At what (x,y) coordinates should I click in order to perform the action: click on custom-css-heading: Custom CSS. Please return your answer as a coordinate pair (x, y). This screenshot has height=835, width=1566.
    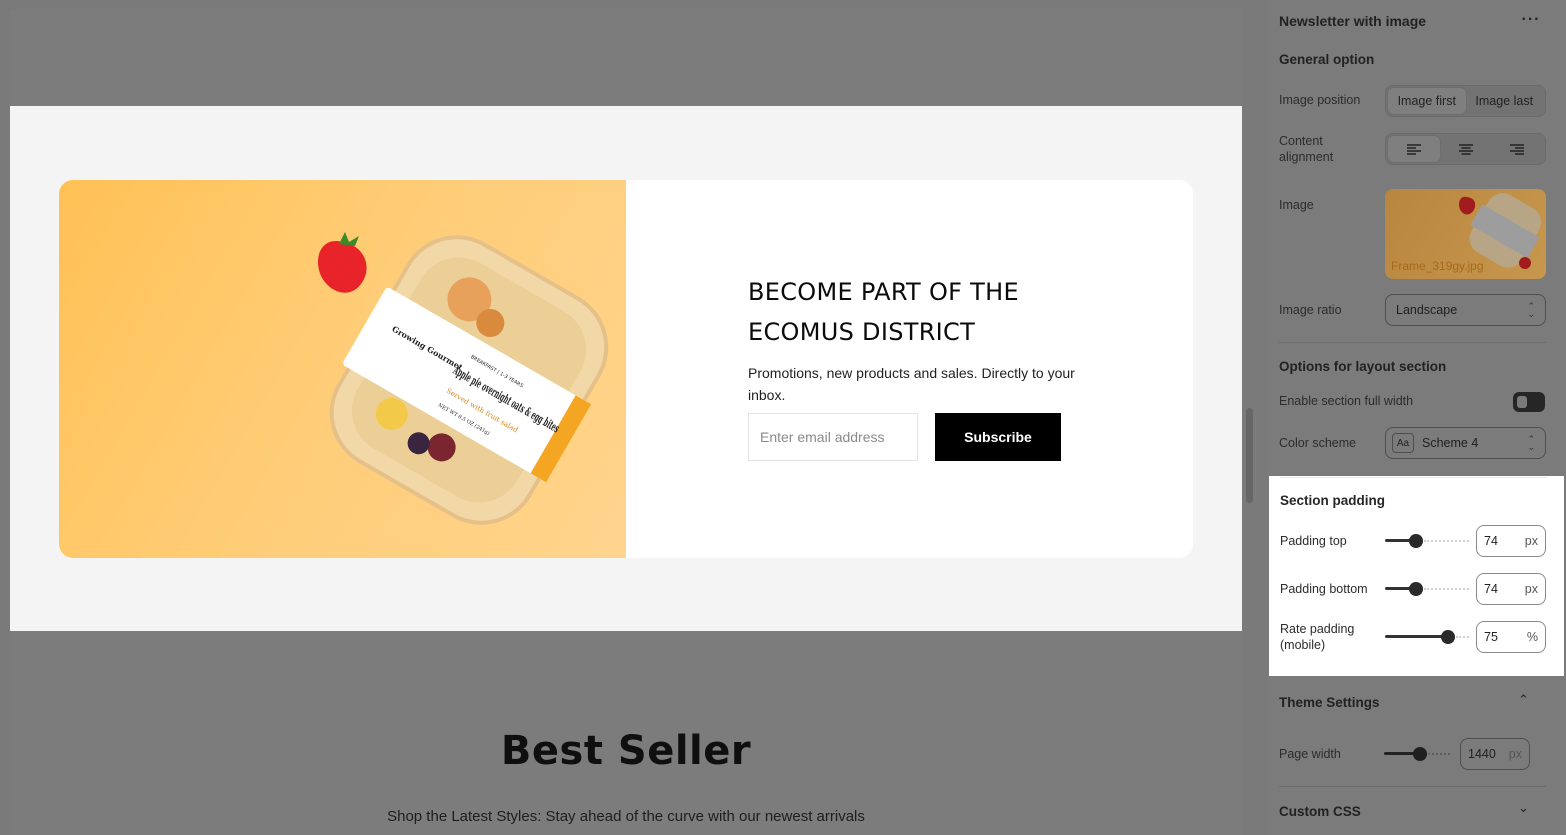
    Looking at the image, I should click on (1320, 811).